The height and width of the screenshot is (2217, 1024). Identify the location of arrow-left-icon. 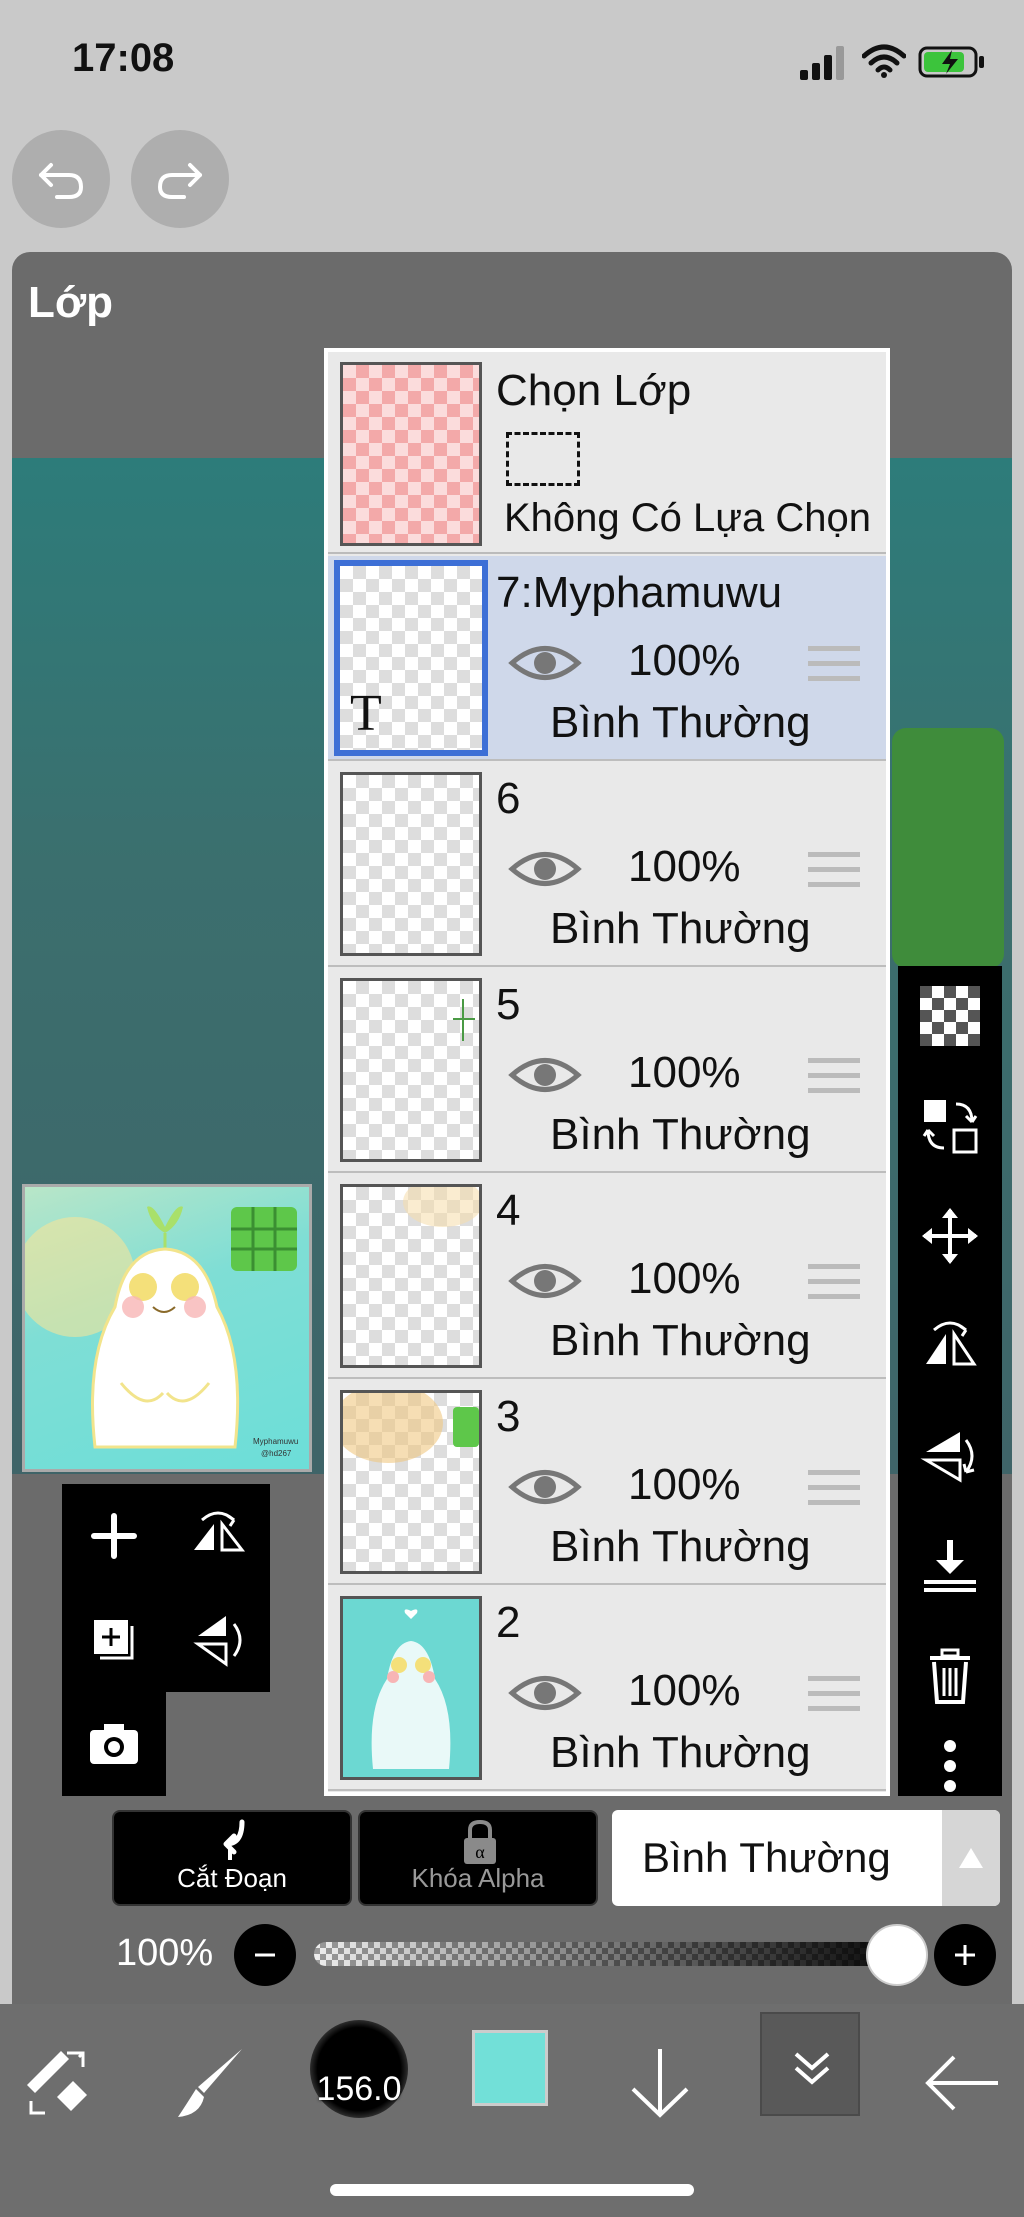
(961, 2083).